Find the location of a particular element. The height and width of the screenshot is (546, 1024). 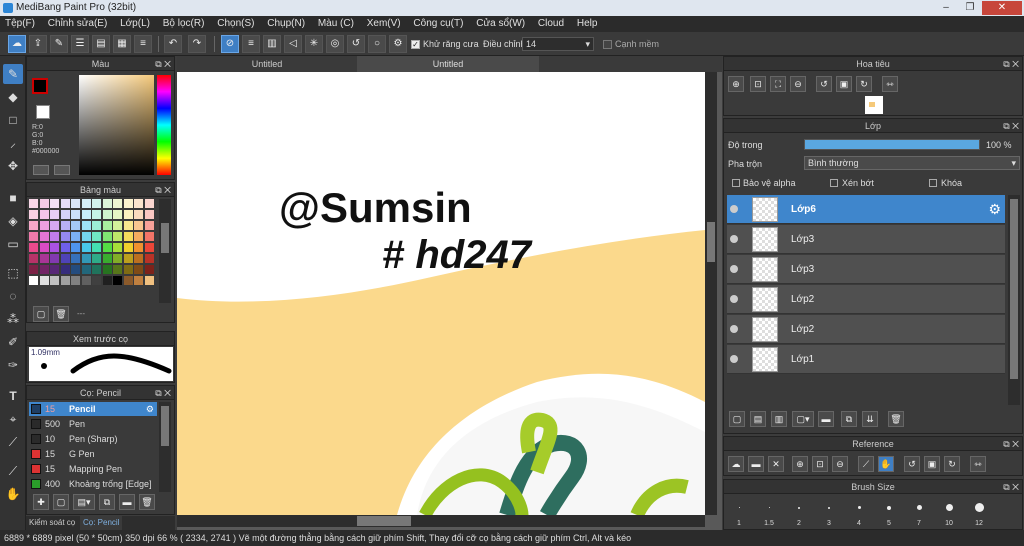

menu-help: Help is located at coordinates (587, 24).